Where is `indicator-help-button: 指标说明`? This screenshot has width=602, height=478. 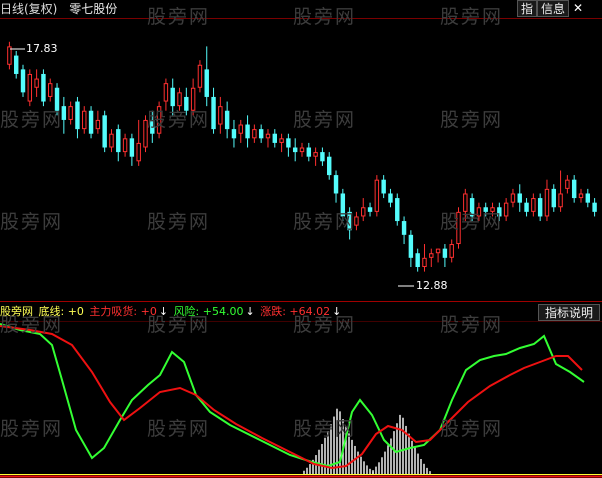 indicator-help-button: 指标说明 is located at coordinates (569, 312).